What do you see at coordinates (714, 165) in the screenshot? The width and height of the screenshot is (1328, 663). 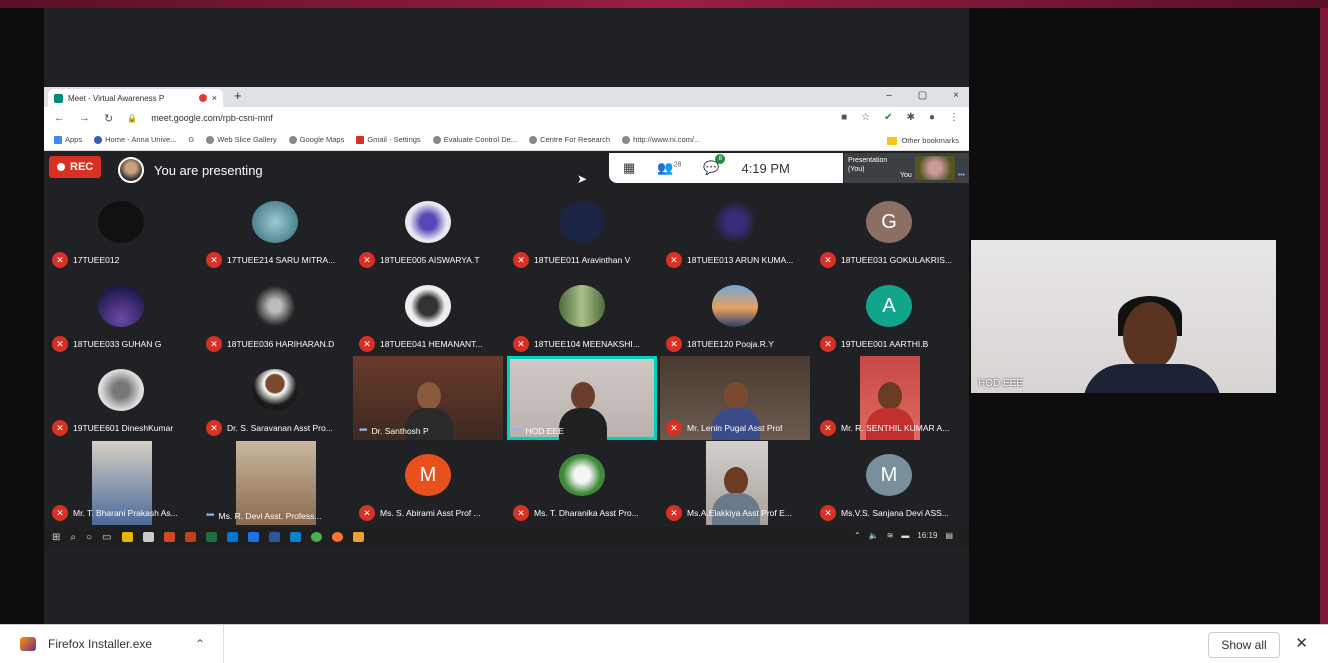 I see `chat-button: 💬 8` at bounding box center [714, 165].